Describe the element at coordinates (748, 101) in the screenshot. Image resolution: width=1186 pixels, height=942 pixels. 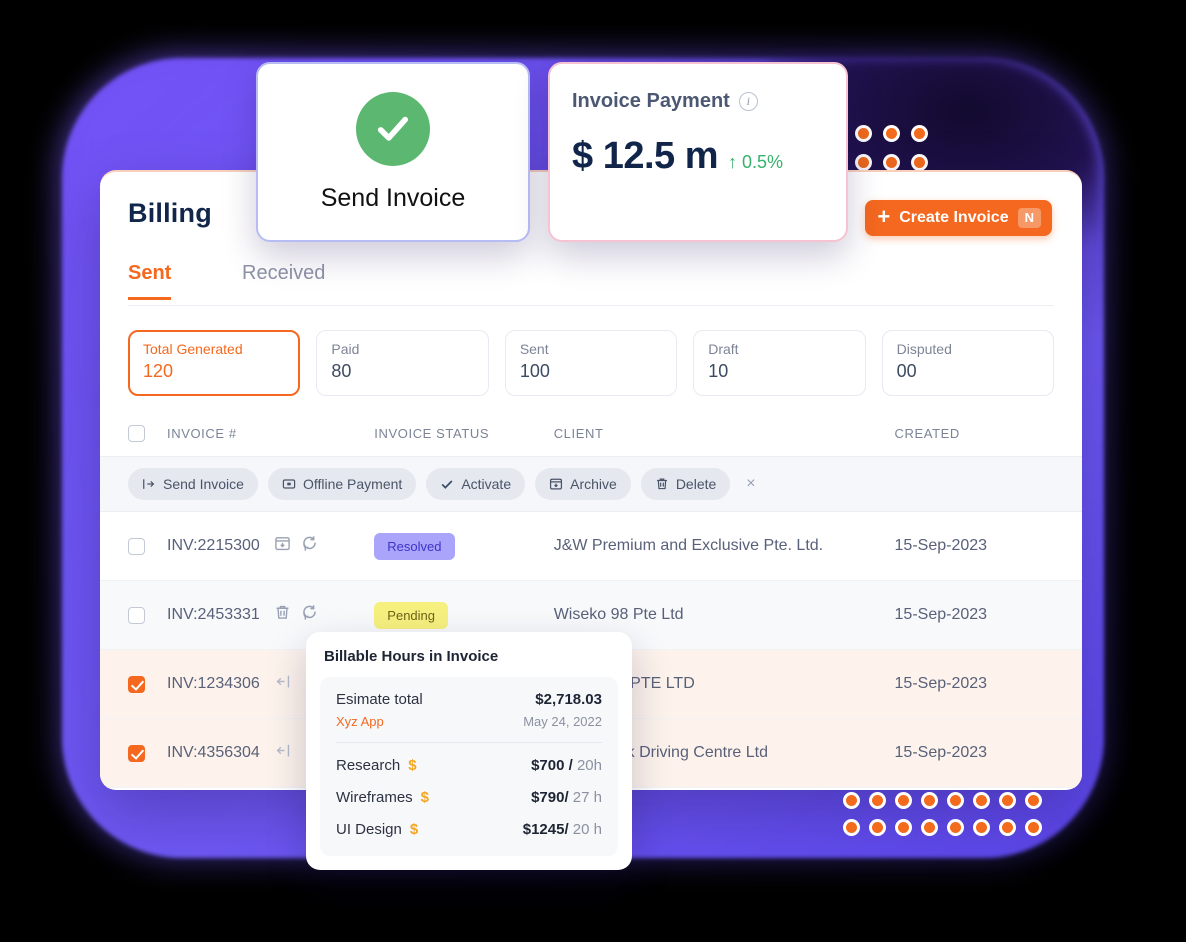
I see `info-icon: i` at that location.